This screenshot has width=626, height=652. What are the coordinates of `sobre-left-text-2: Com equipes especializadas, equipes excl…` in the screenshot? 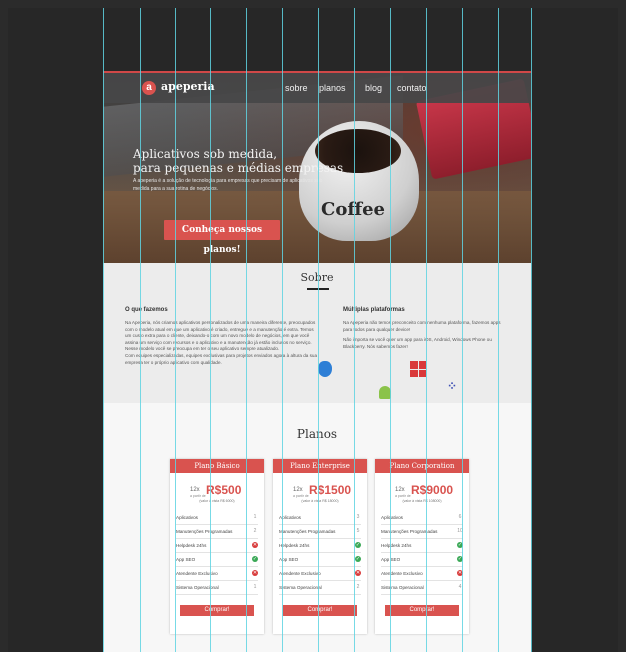 It's located at (221, 359).